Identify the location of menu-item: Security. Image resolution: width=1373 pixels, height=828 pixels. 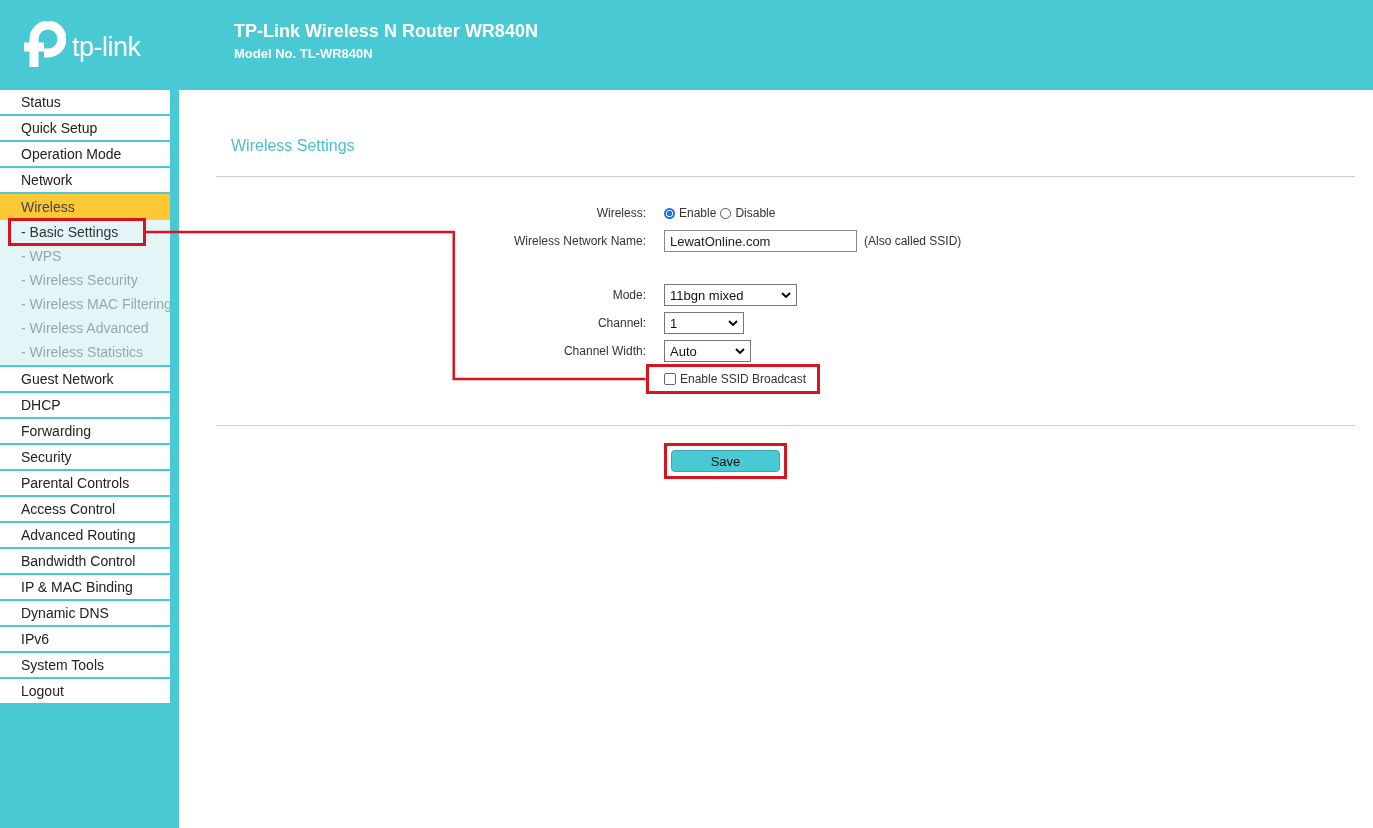
(85, 458).